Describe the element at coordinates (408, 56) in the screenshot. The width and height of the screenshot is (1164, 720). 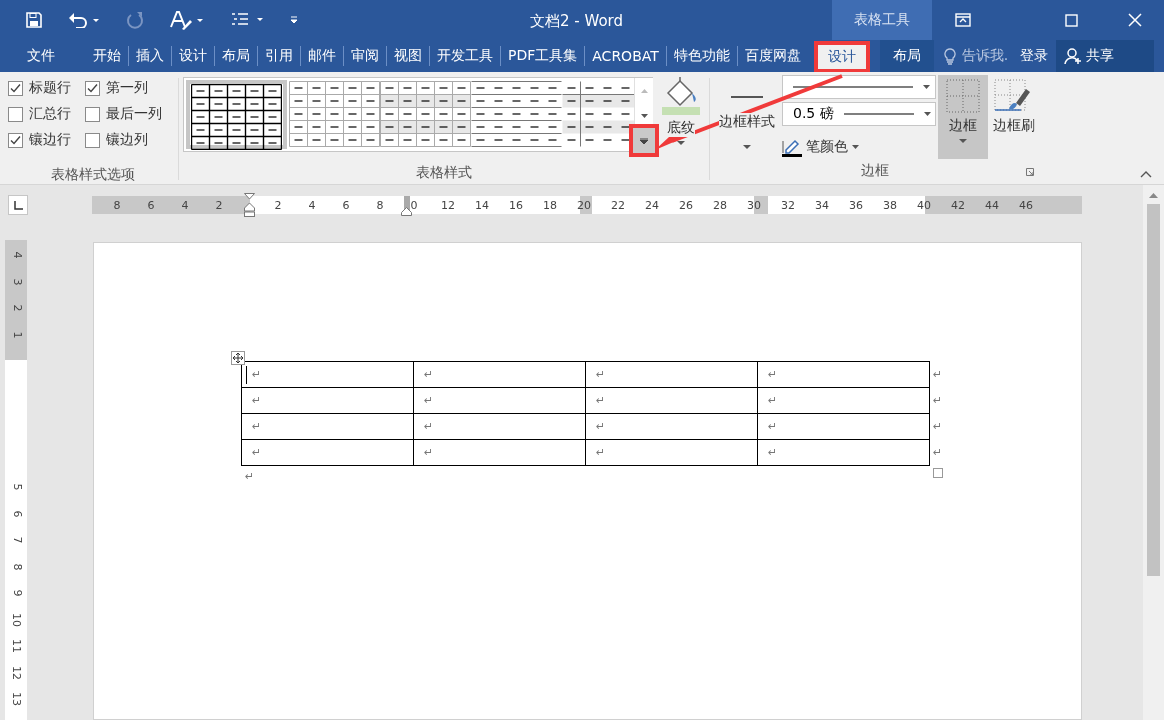
I see `ribbon-tab: 视图` at that location.